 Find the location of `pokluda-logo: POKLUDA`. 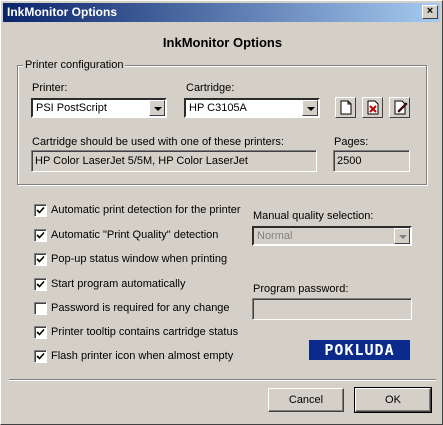

pokluda-logo: POKLUDA is located at coordinates (359, 350).